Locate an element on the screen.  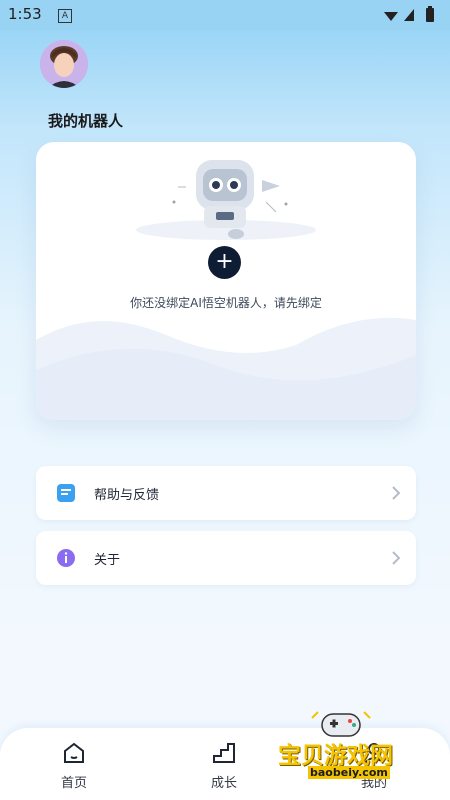
menu-item-label: 关于 is located at coordinates (107, 560).